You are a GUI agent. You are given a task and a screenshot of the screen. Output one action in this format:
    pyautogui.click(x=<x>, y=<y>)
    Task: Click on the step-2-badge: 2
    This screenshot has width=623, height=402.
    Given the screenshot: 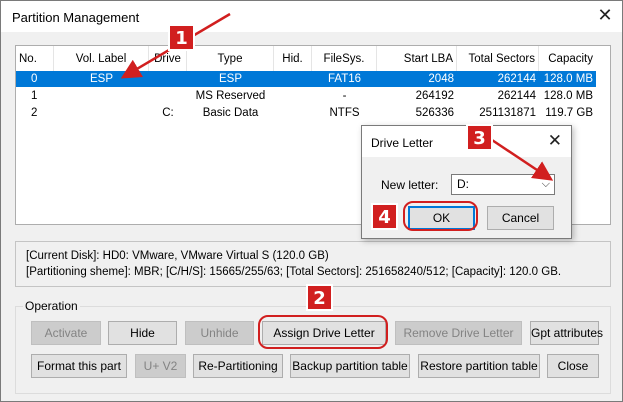 What is the action you would take?
    pyautogui.click(x=319, y=297)
    